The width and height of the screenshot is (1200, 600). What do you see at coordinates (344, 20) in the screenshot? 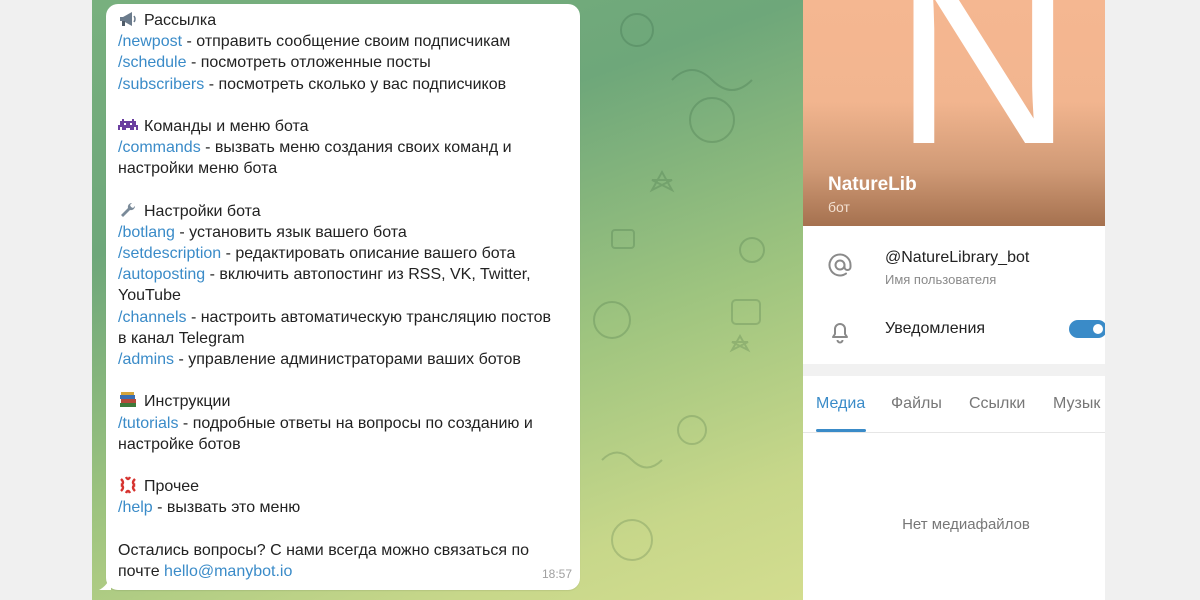
I see `message-line: Рассылка` at bounding box center [344, 20].